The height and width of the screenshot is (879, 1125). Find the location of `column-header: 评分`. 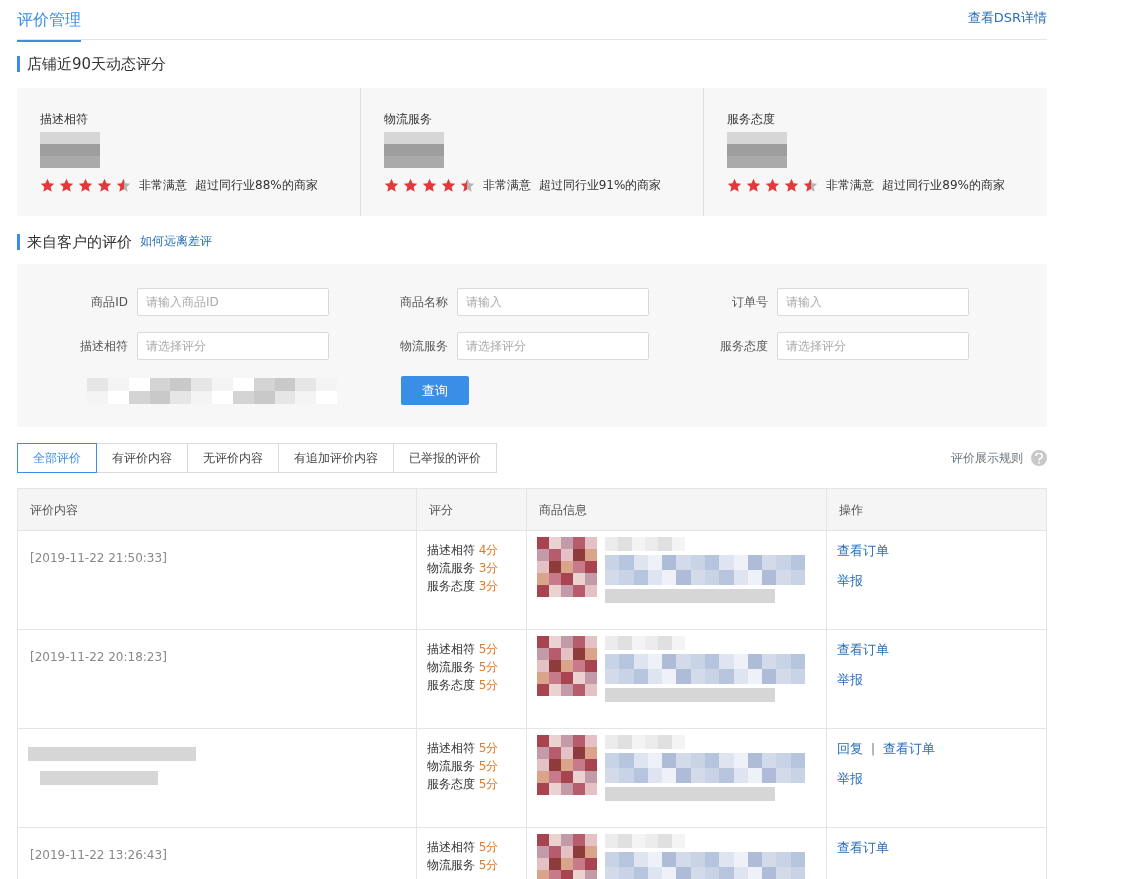

column-header: 评分 is located at coordinates (471, 509).